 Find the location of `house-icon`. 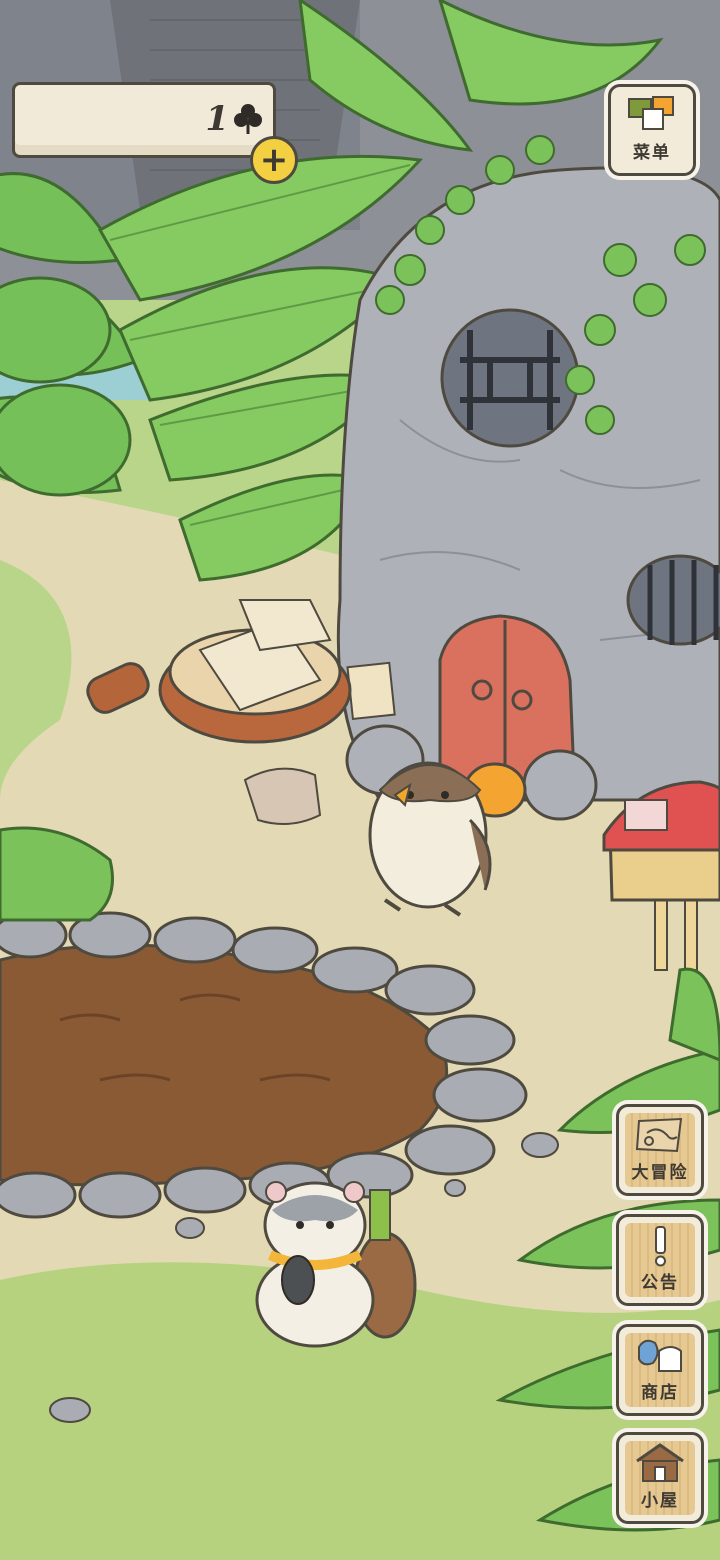

house-icon is located at coordinates (660, 1462).